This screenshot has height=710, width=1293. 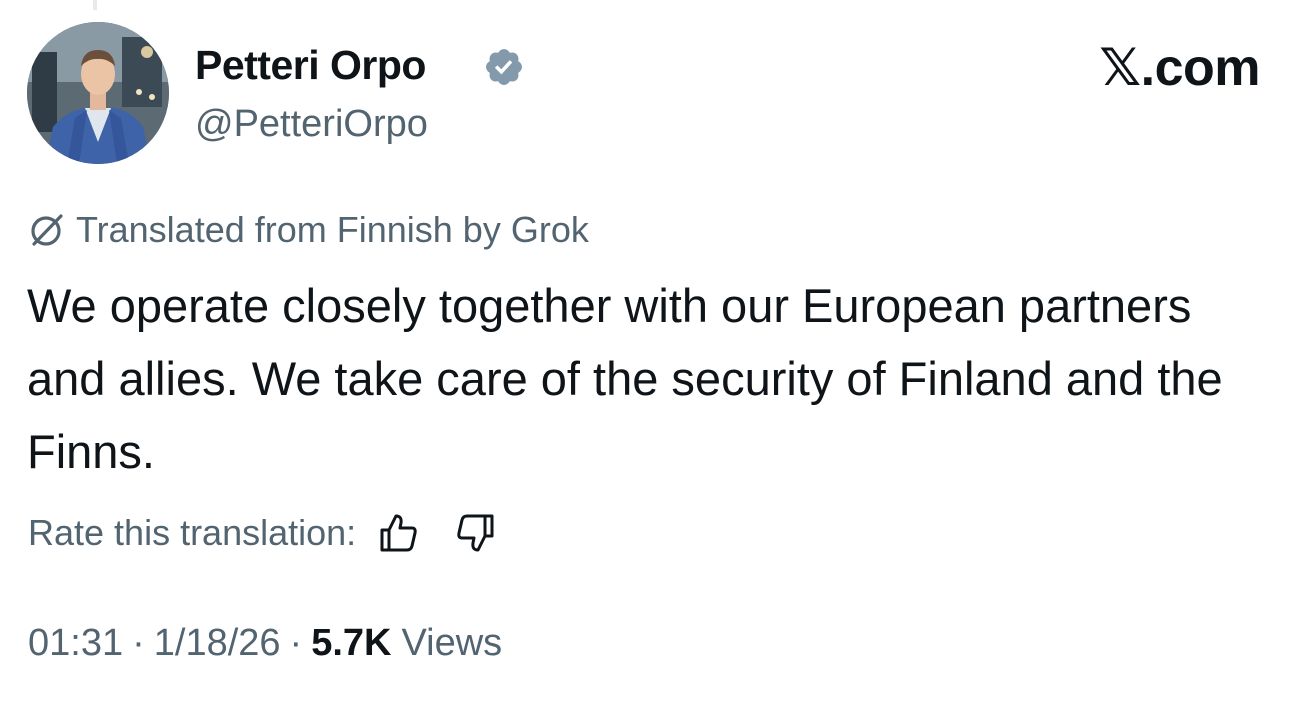 I want to click on rate-translation: Rate this translation:, so click(x=263, y=533).